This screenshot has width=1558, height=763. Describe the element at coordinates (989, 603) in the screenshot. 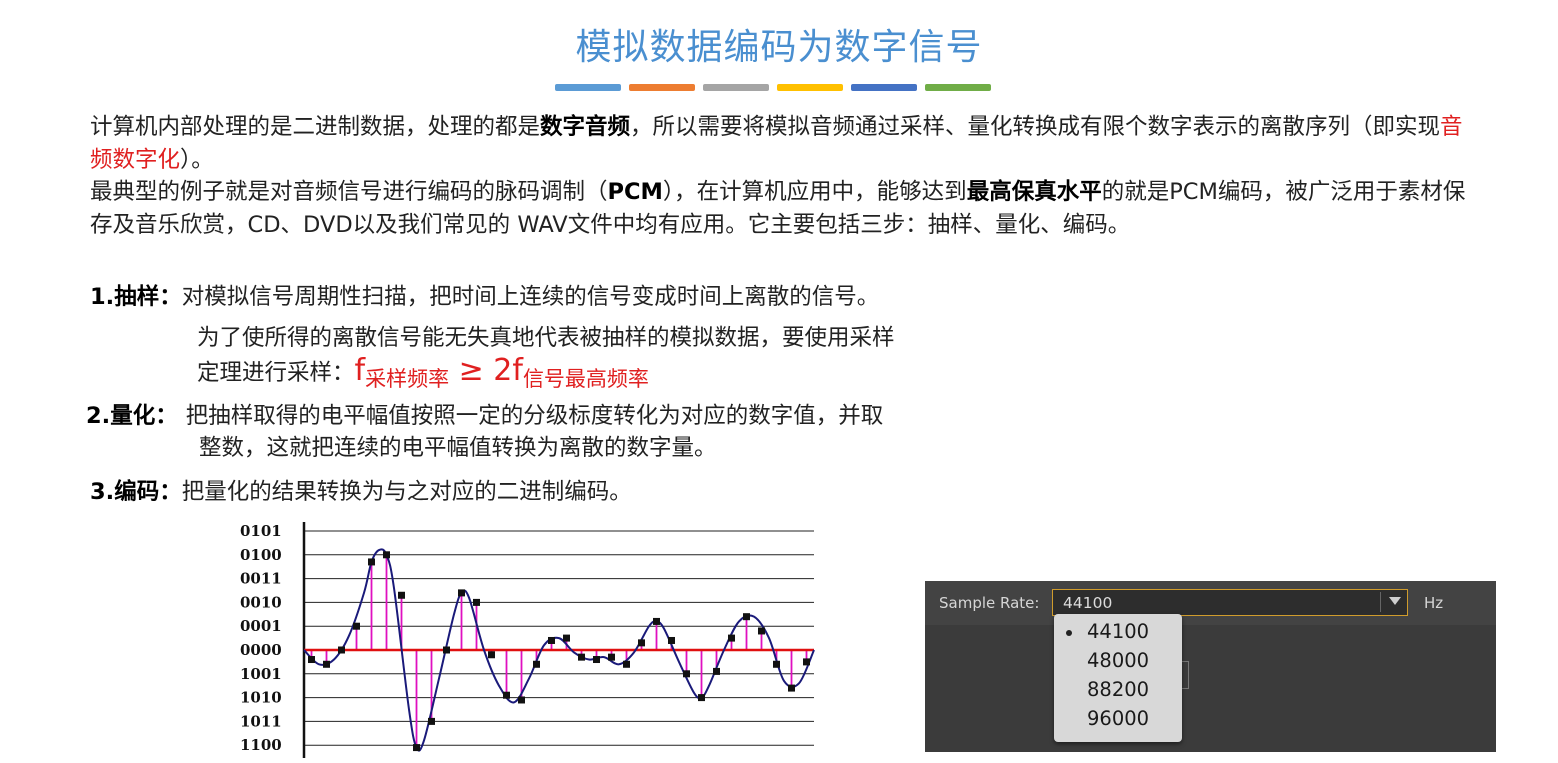

I see `sample-rate-label: Sample Rate:` at that location.